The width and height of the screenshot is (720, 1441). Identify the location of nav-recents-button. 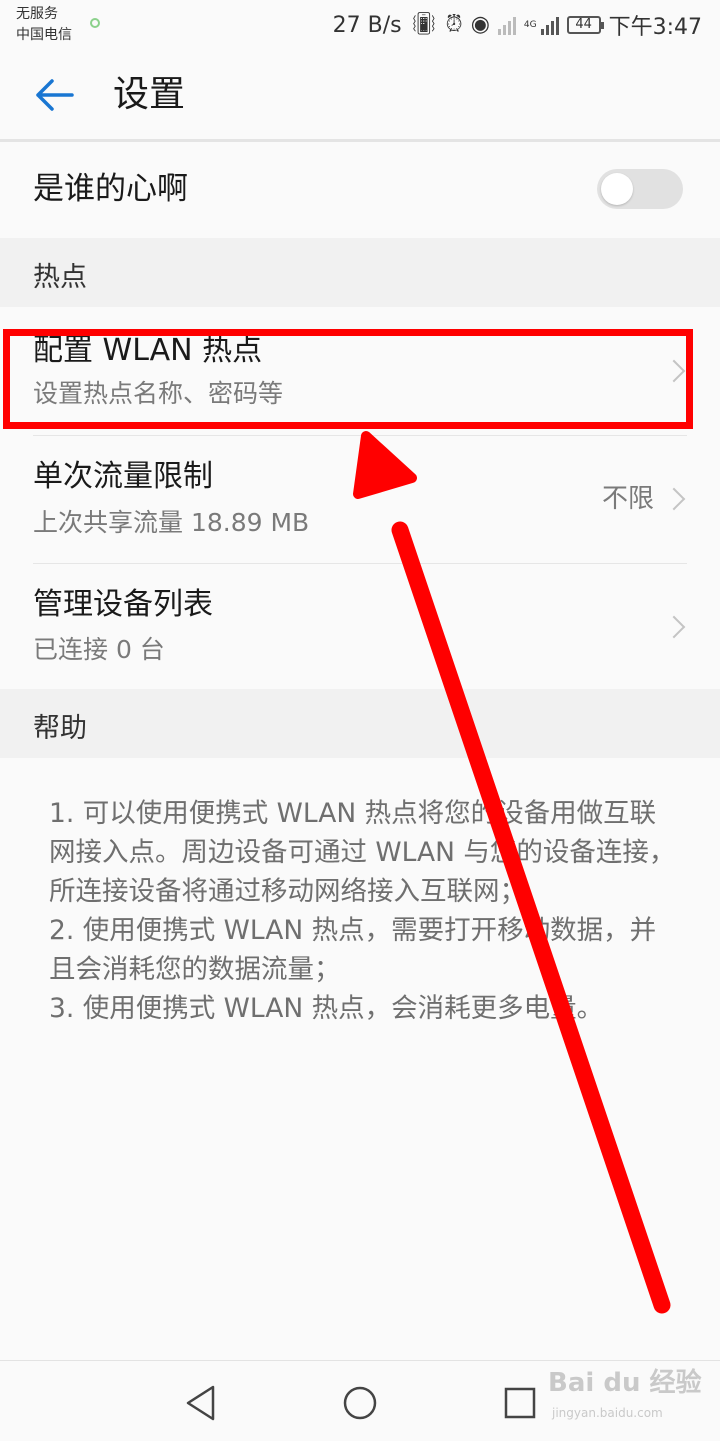
(520, 1403).